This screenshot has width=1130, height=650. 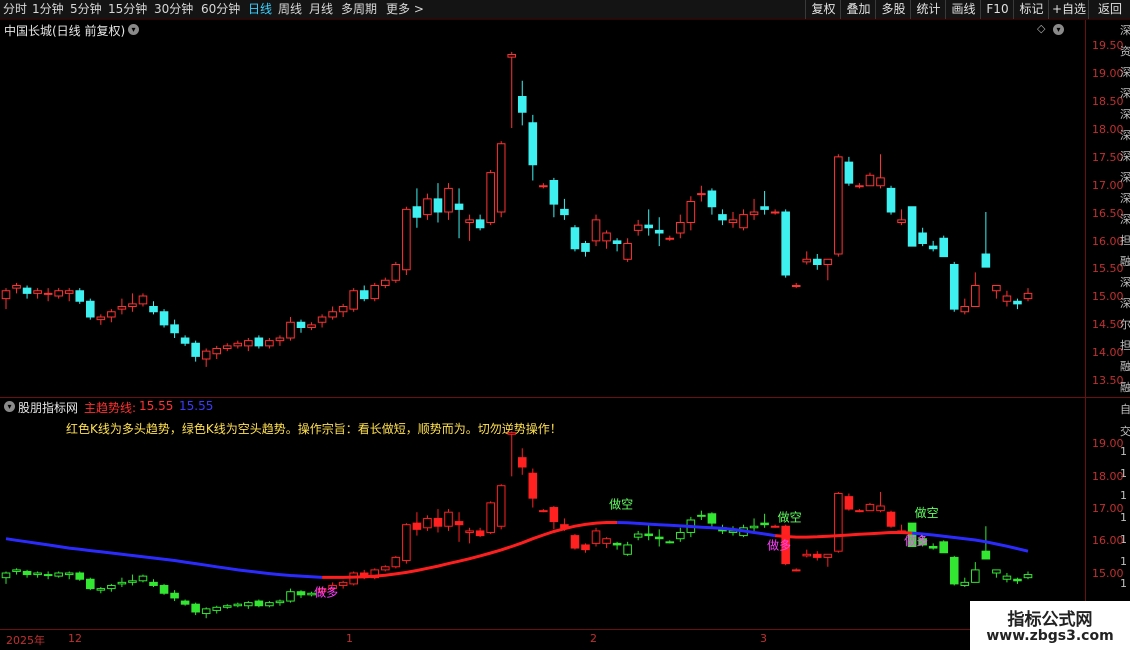 I want to click on signal-label: 做多, so click(x=916, y=540).